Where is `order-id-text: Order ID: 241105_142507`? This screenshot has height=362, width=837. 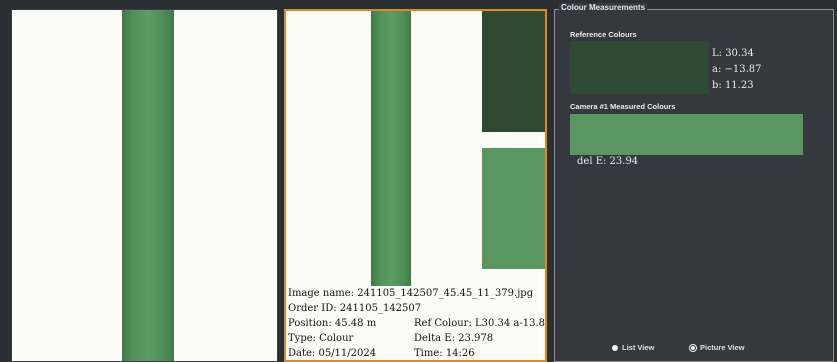
order-id-text: Order ID: 241105_142507 is located at coordinates (355, 308).